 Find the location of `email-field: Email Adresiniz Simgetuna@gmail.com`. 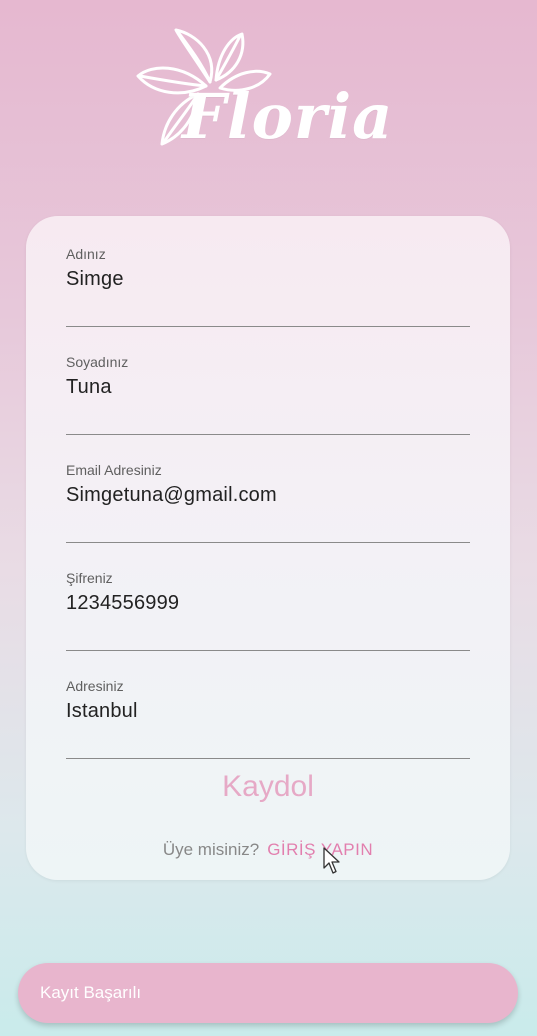

email-field: Email Adresiniz Simgetuna@gmail.com is located at coordinates (268, 502).